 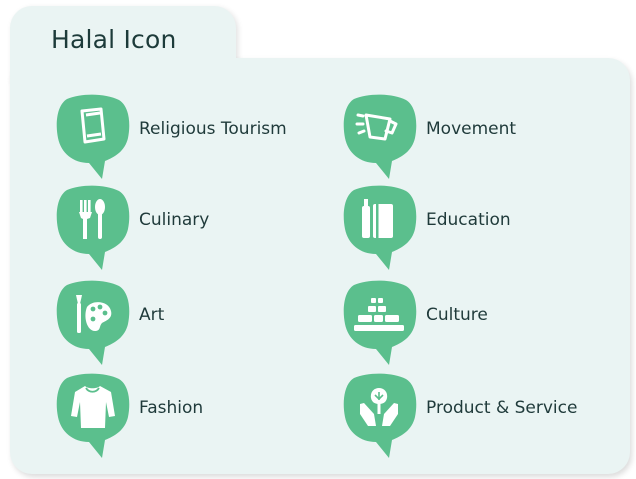 What do you see at coordinates (380, 322) in the screenshot?
I see `stones-icon` at bounding box center [380, 322].